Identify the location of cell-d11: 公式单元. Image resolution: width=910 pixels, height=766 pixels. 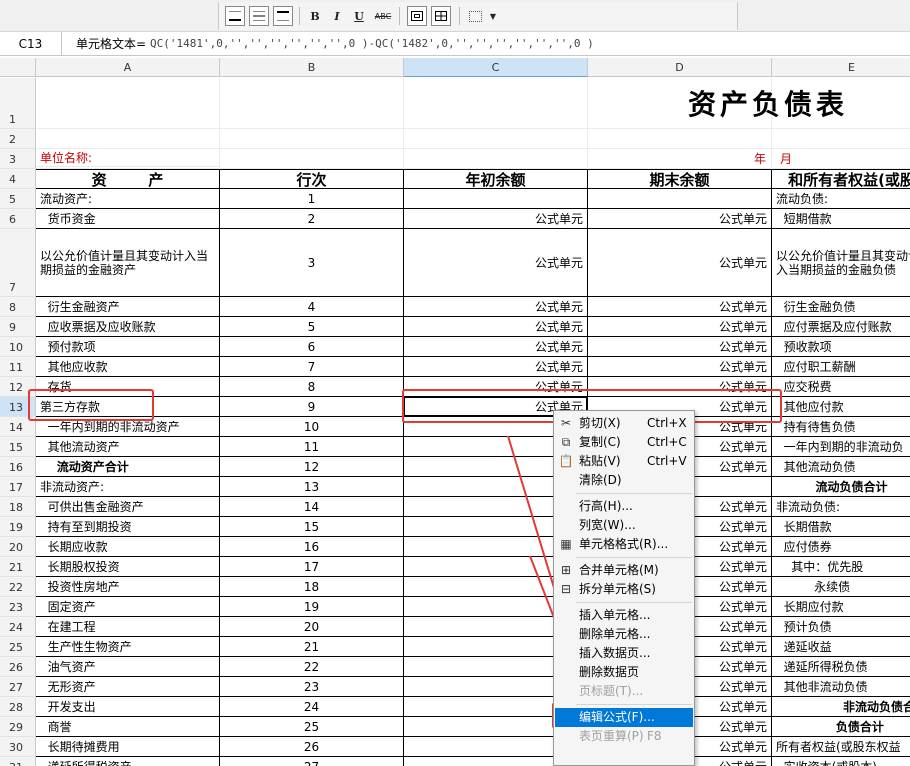
(680, 367).